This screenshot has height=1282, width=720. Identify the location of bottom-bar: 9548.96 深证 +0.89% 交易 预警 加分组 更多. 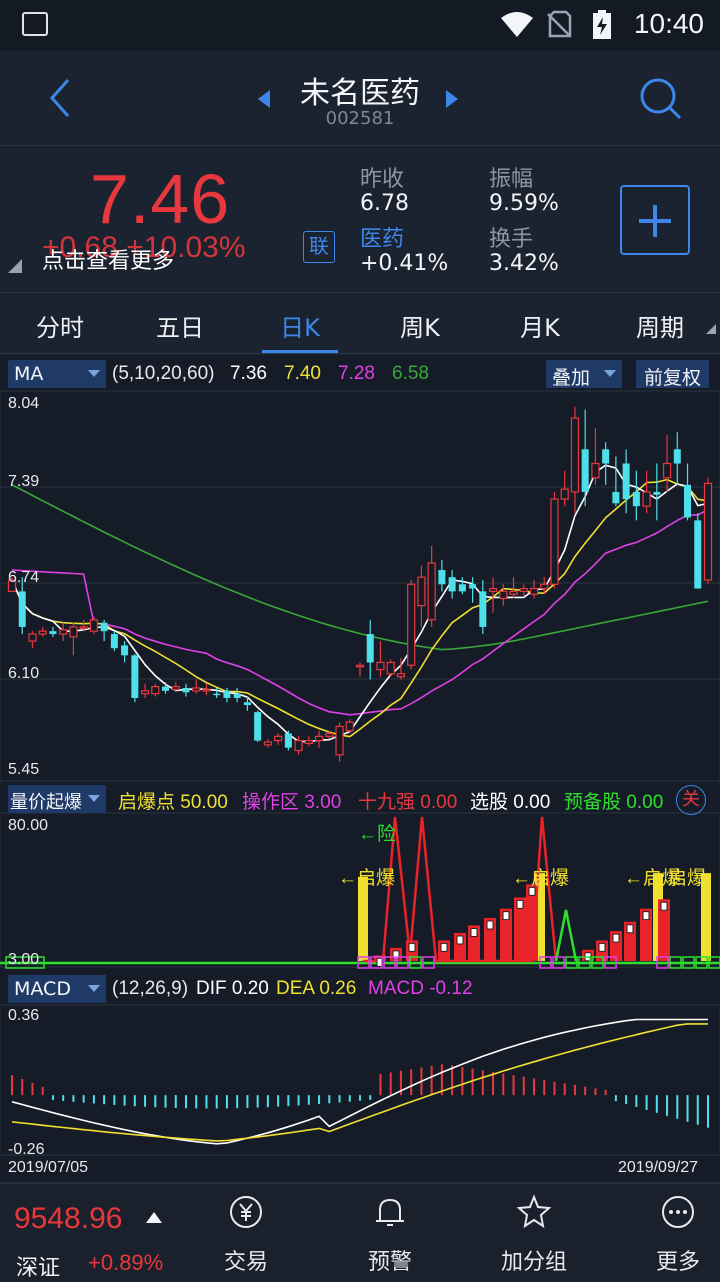
(360, 1232).